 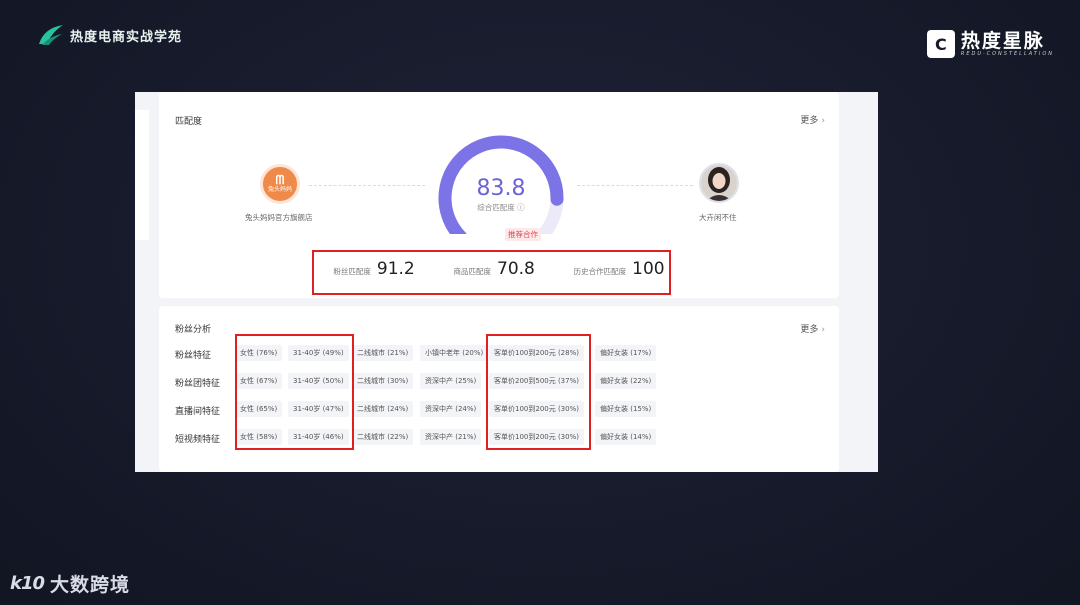 I want to click on brand-top-left: 热度电商实战学苑, so click(x=110, y=35).